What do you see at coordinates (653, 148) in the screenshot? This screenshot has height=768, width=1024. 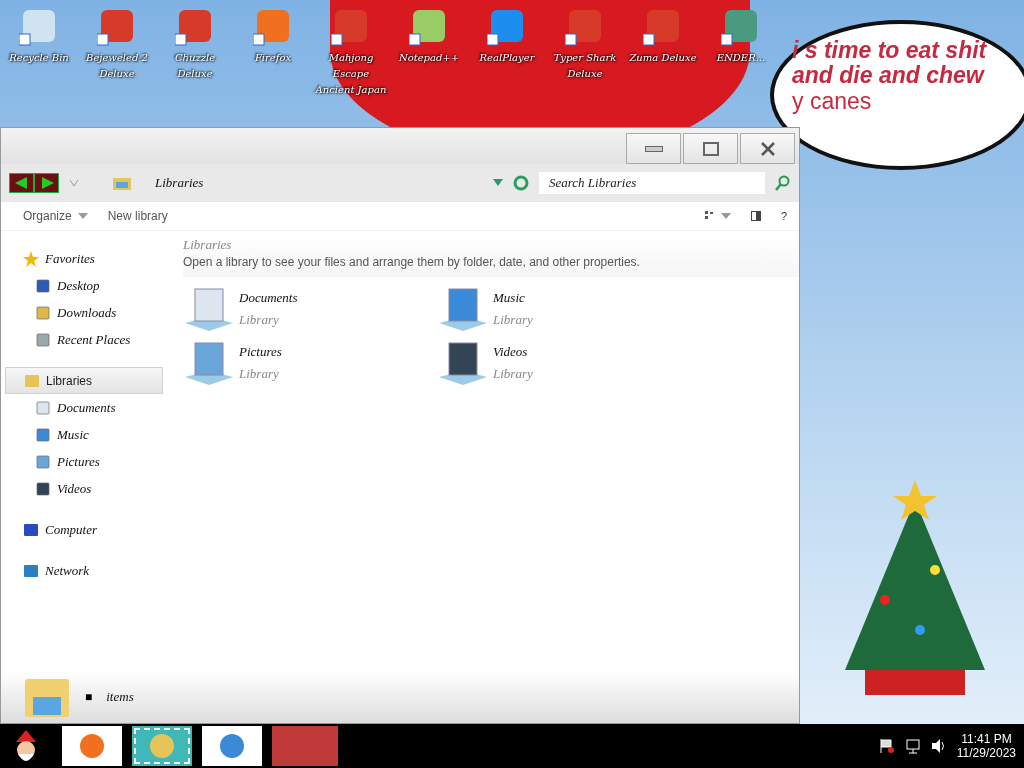 I see `minimize-button` at bounding box center [653, 148].